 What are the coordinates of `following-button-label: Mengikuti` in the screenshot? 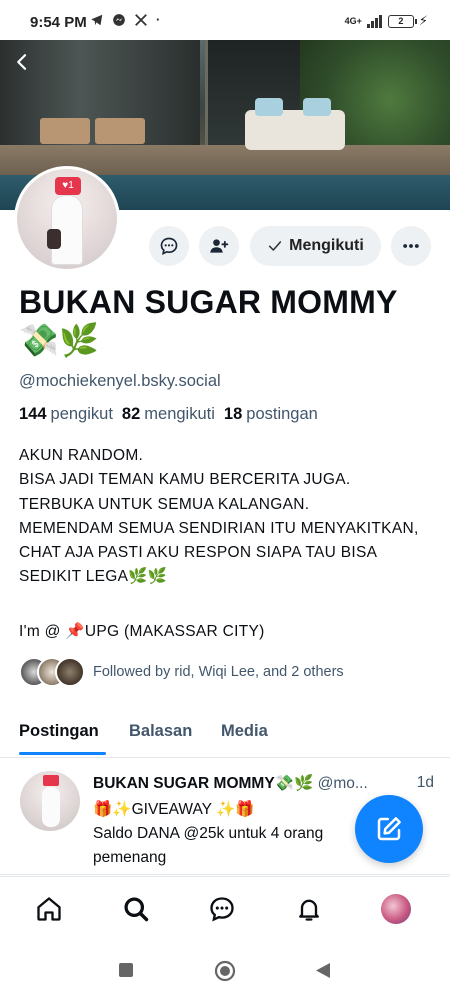 It's located at (326, 245).